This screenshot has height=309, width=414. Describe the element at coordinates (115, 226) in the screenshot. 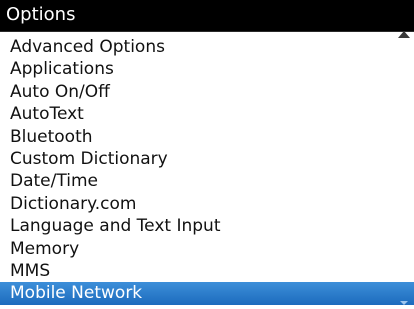

I see `list-item-label: Language and Text Input` at that location.